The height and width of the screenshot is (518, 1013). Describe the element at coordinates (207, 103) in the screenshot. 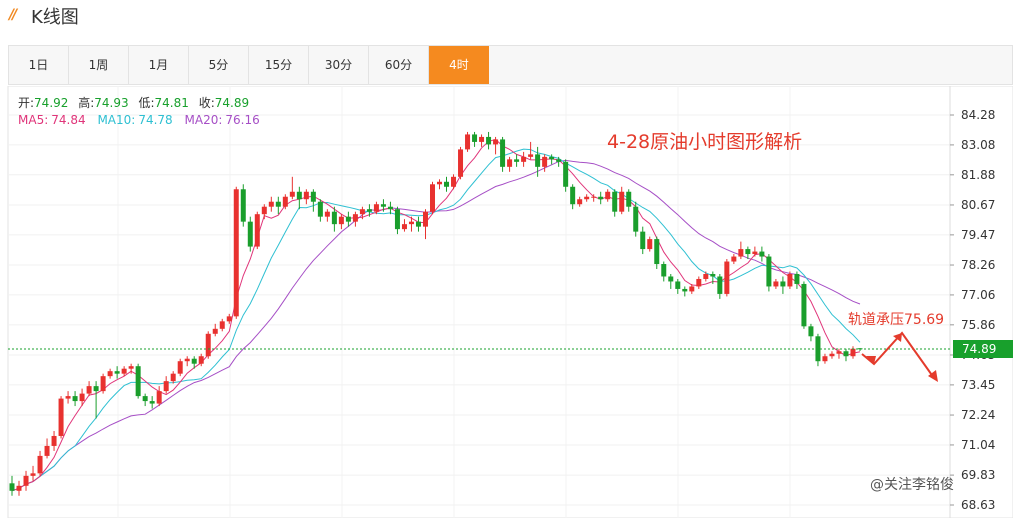

I see `close-label: 收:` at that location.